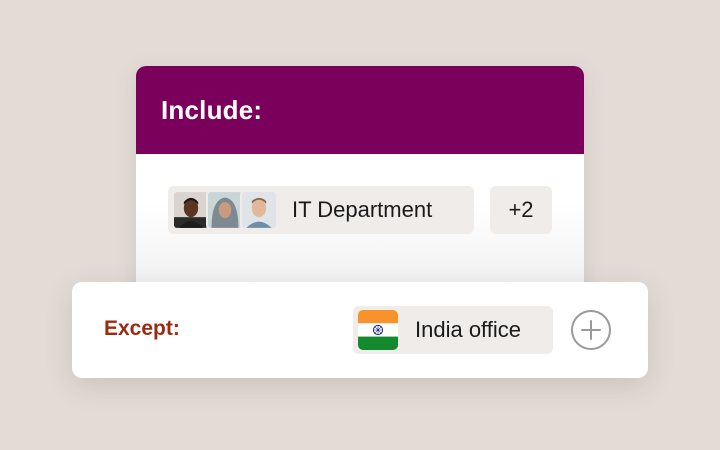 The height and width of the screenshot is (450, 720). What do you see at coordinates (468, 329) in the screenshot?
I see `location-label: India office` at bounding box center [468, 329].